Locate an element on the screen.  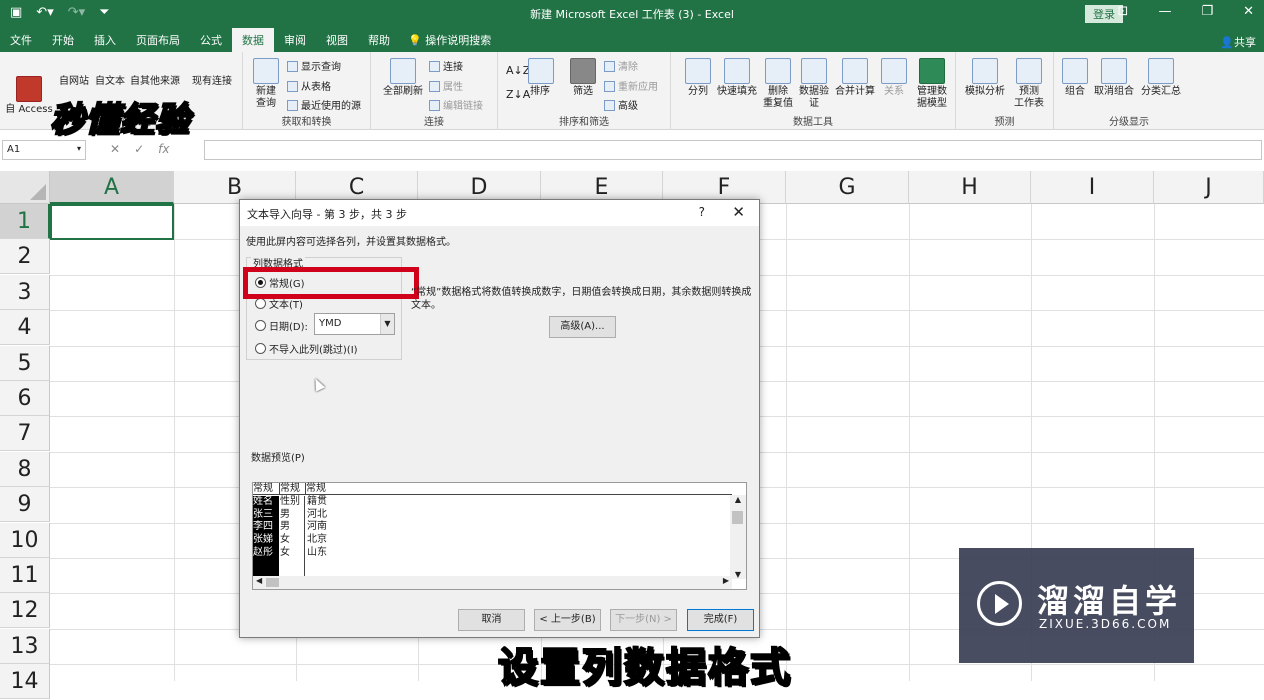
date-format-select: YMD ▼ is located at coordinates (354, 324).